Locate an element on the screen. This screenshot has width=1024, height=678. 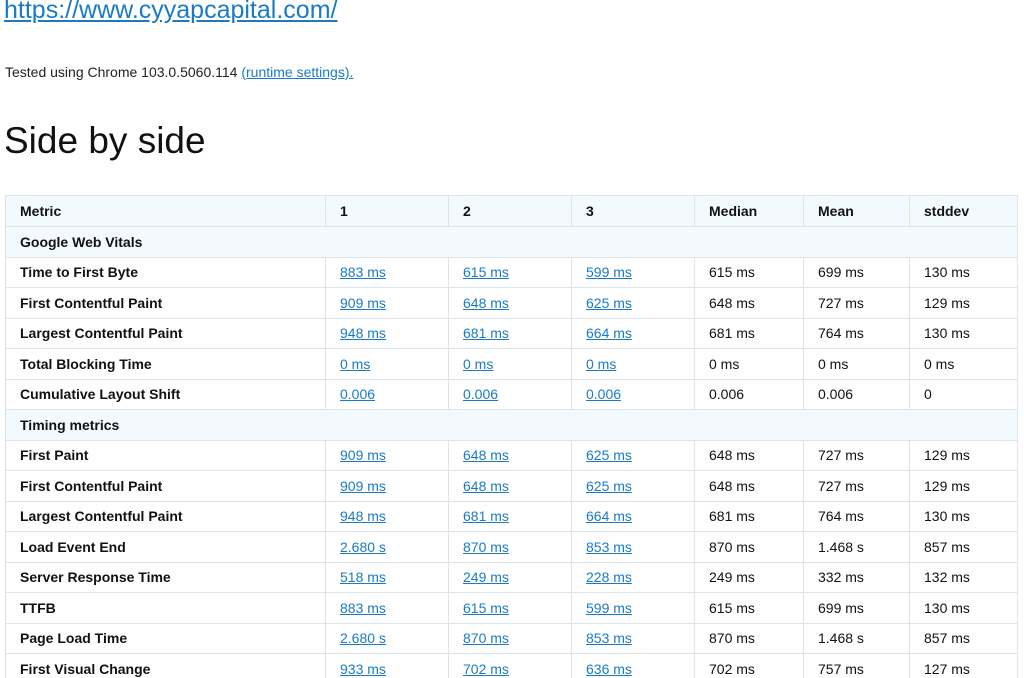
mean-value: 0 ms is located at coordinates (856, 364).